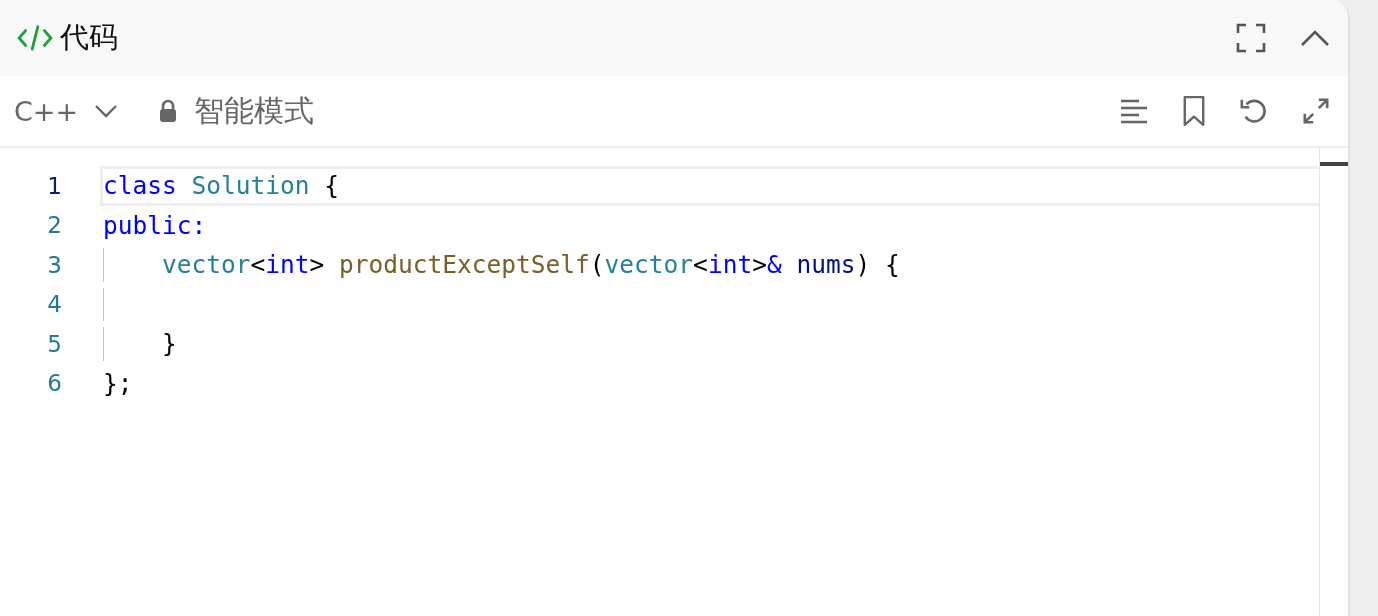  What do you see at coordinates (66, 111) in the screenshot?
I see `language-dropdown: C++` at bounding box center [66, 111].